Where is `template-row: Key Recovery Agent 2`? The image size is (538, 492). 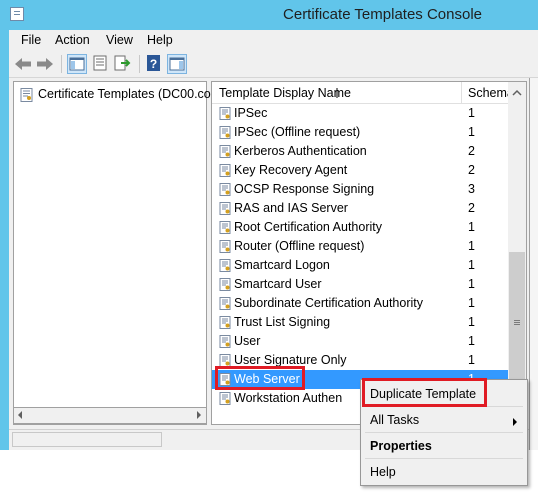
template-row: Key Recovery Agent 2 is located at coordinates (360, 170).